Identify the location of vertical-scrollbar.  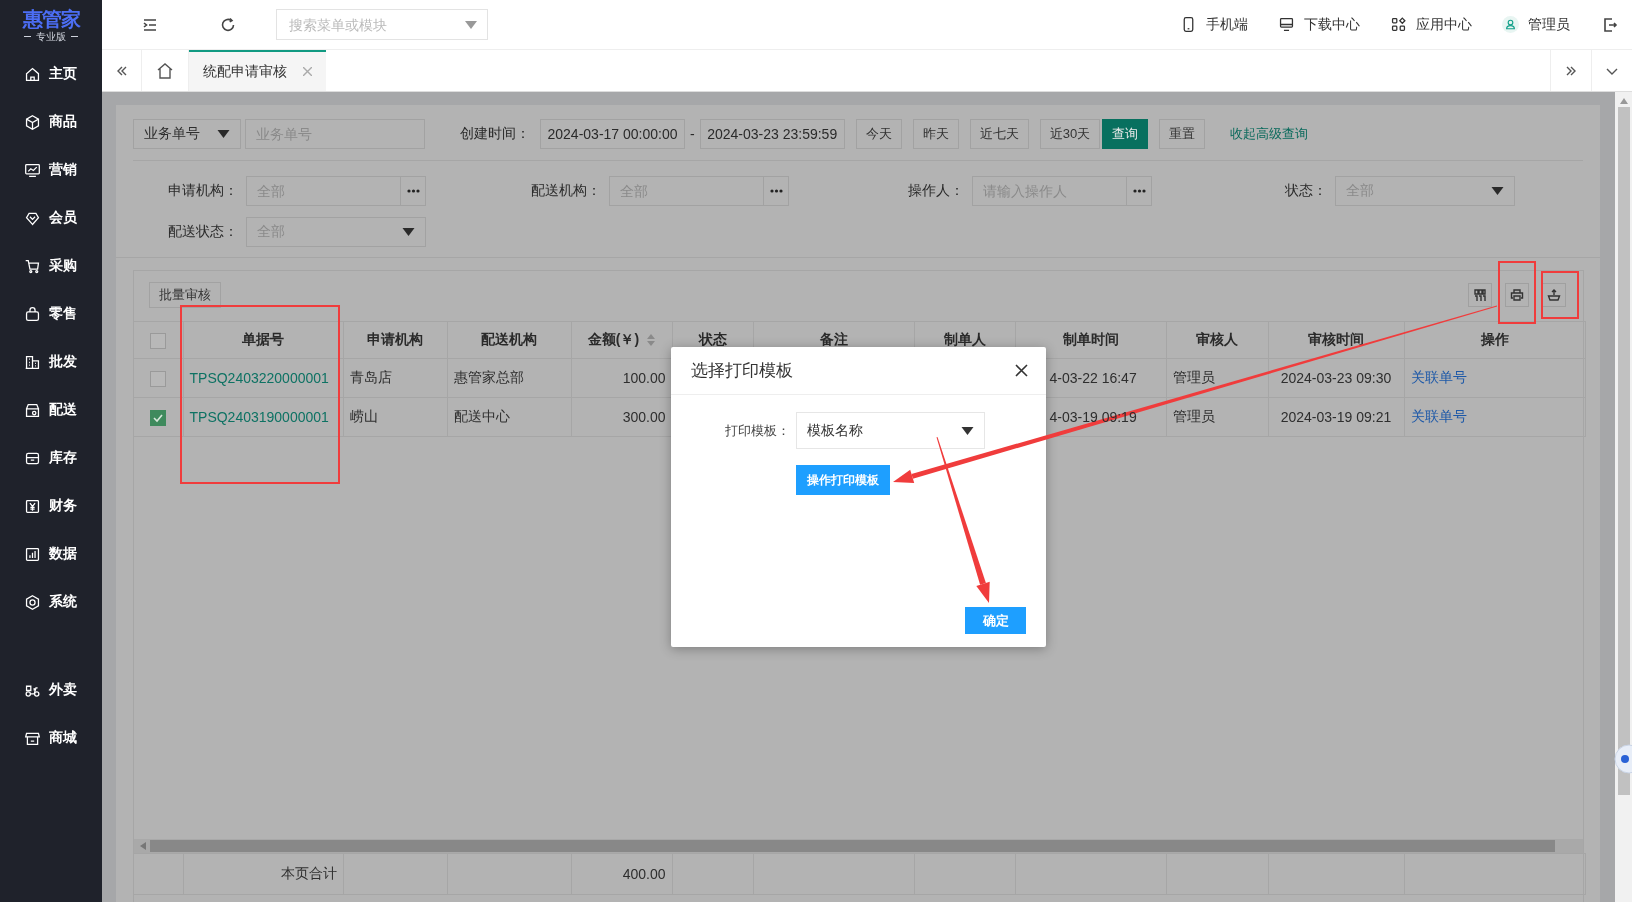
(1623, 497).